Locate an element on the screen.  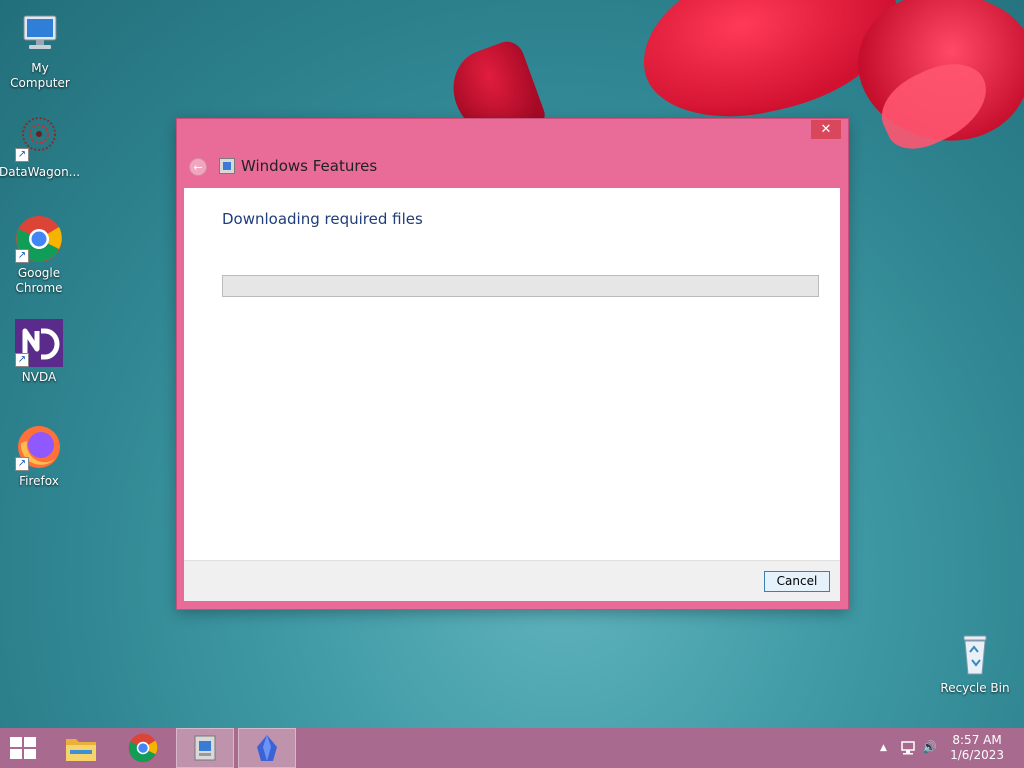
desktop-icon-my-computer: My Computer is located at coordinates (40, 50).